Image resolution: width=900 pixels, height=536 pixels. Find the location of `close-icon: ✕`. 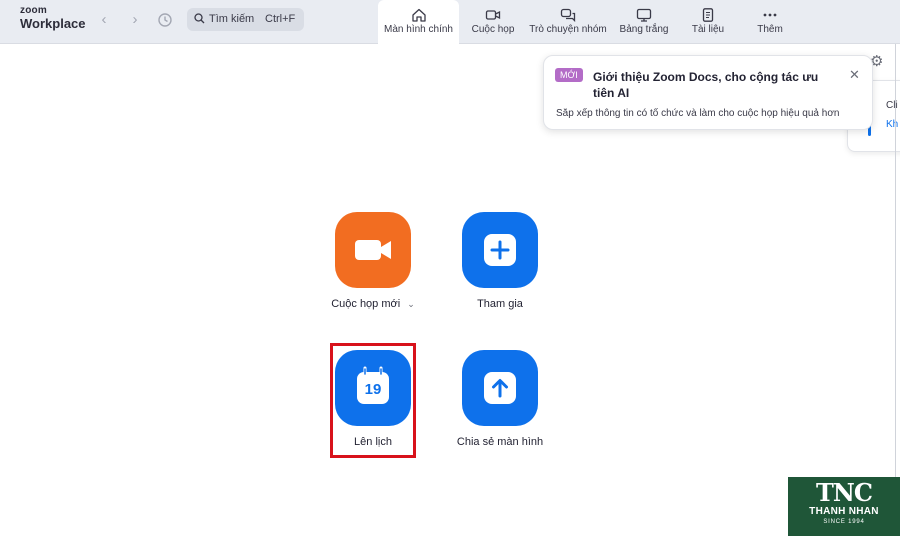

close-icon: ✕ is located at coordinates (854, 75).